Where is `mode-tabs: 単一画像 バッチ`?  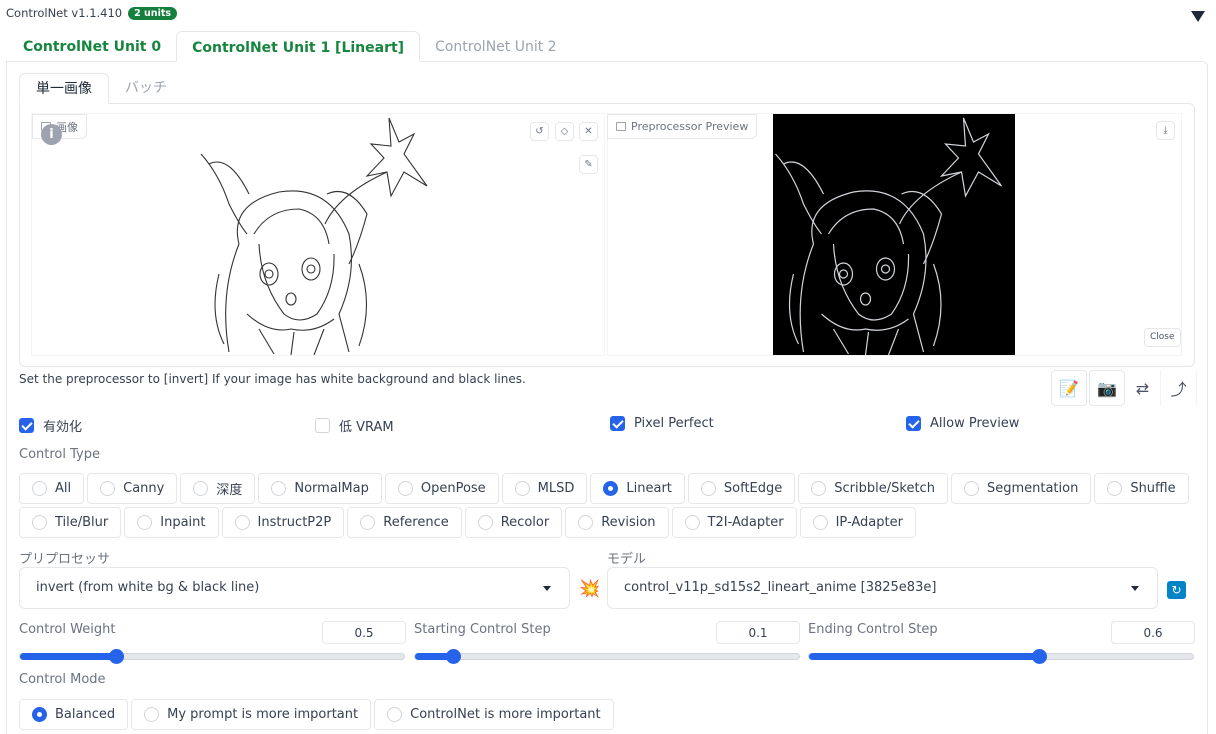 mode-tabs: 単一画像 バッチ is located at coordinates (101, 88).